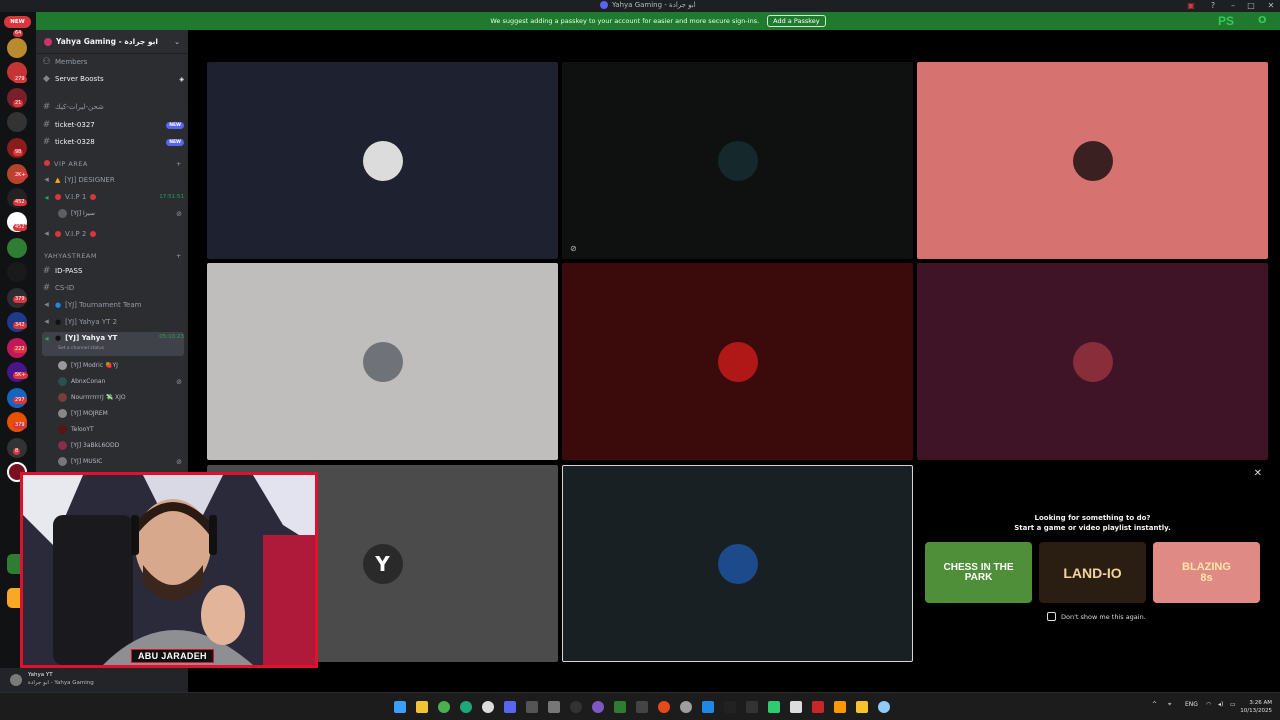 This screenshot has height=720, width=1280. Describe the element at coordinates (1206, 572) in the screenshot. I see `activity-card-blazing8s: BLAZING 8s` at that location.